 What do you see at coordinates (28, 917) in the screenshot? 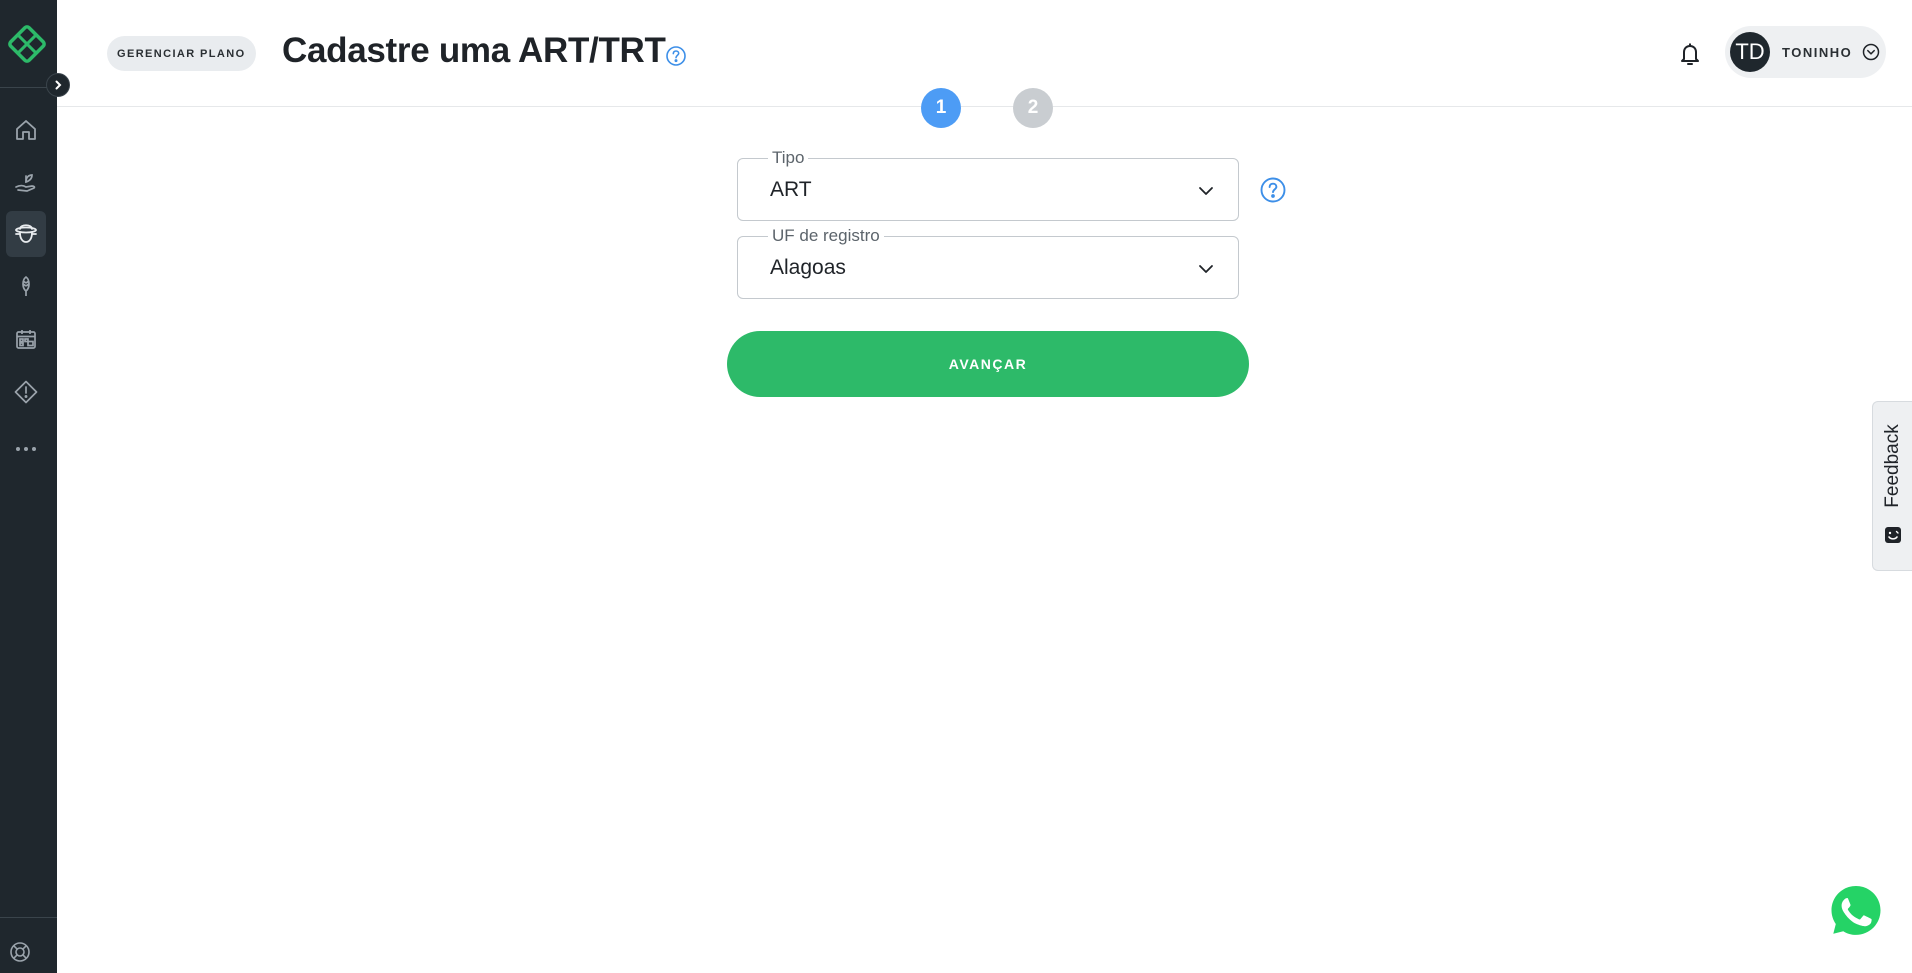
I see `sidebar-bottom-divider` at bounding box center [28, 917].